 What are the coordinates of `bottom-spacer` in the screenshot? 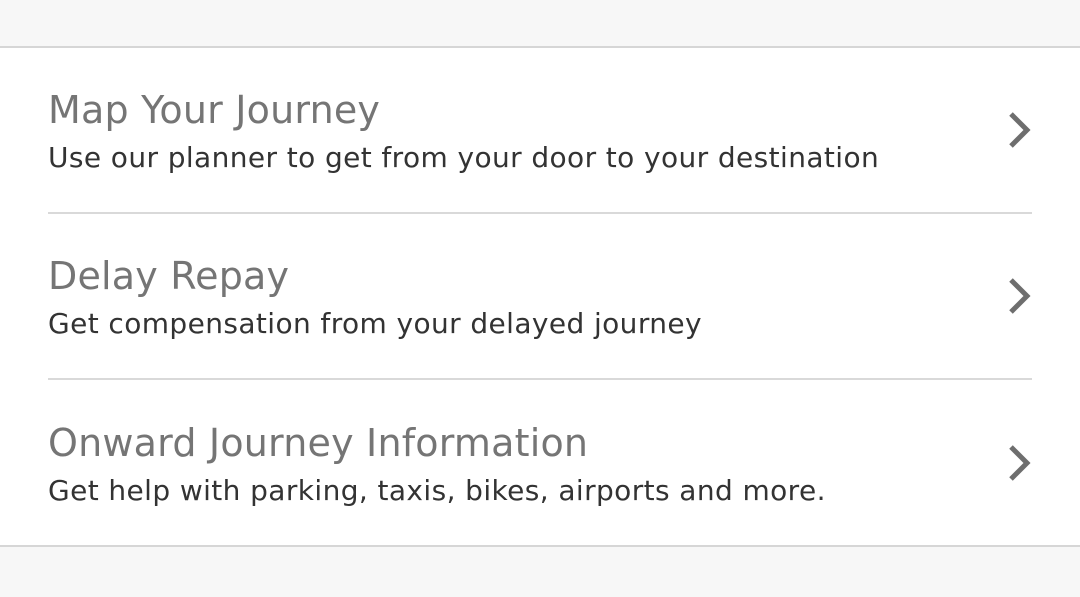 It's located at (540, 571).